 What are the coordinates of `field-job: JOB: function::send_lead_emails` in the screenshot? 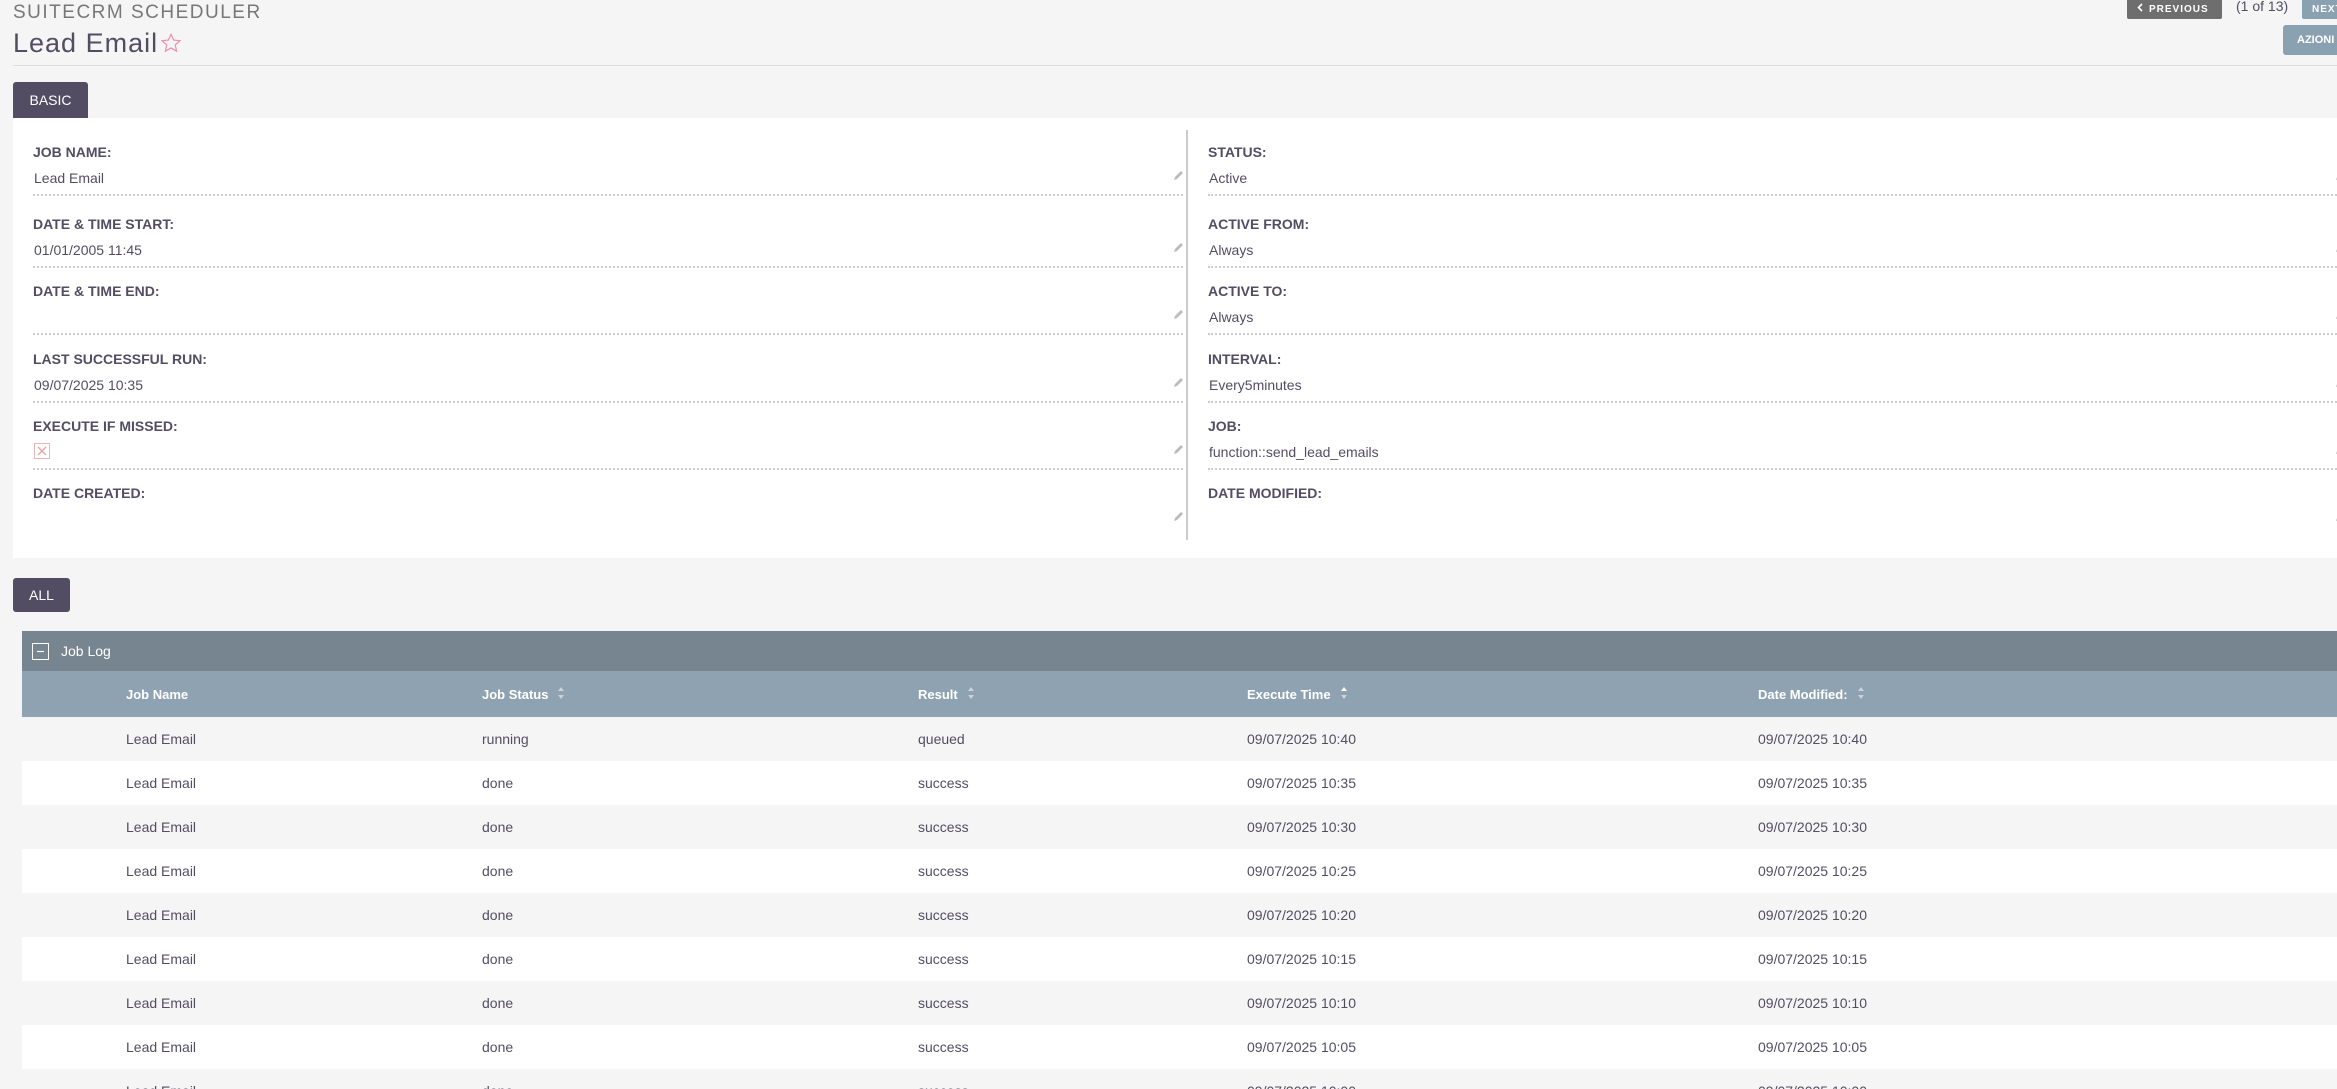 It's located at (1772, 446).